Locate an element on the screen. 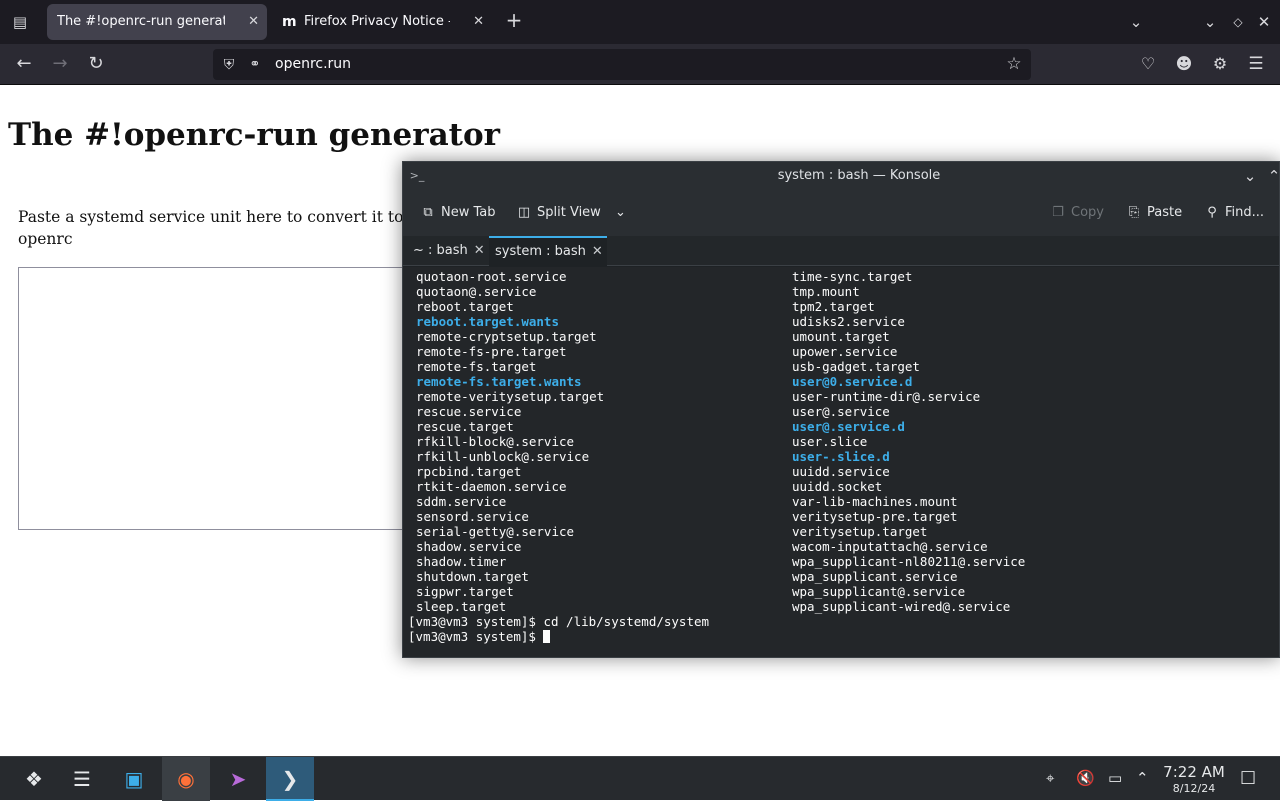  new-tab-button: + is located at coordinates (514, 20).